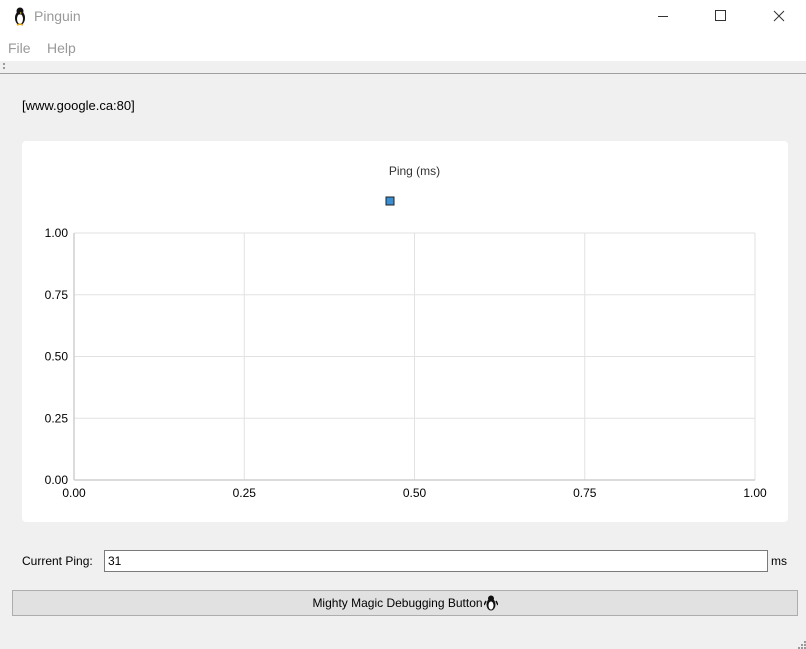 This screenshot has width=806, height=649. Describe the element at coordinates (57, 418) in the screenshot. I see `y-tick-label: 0.25` at that location.